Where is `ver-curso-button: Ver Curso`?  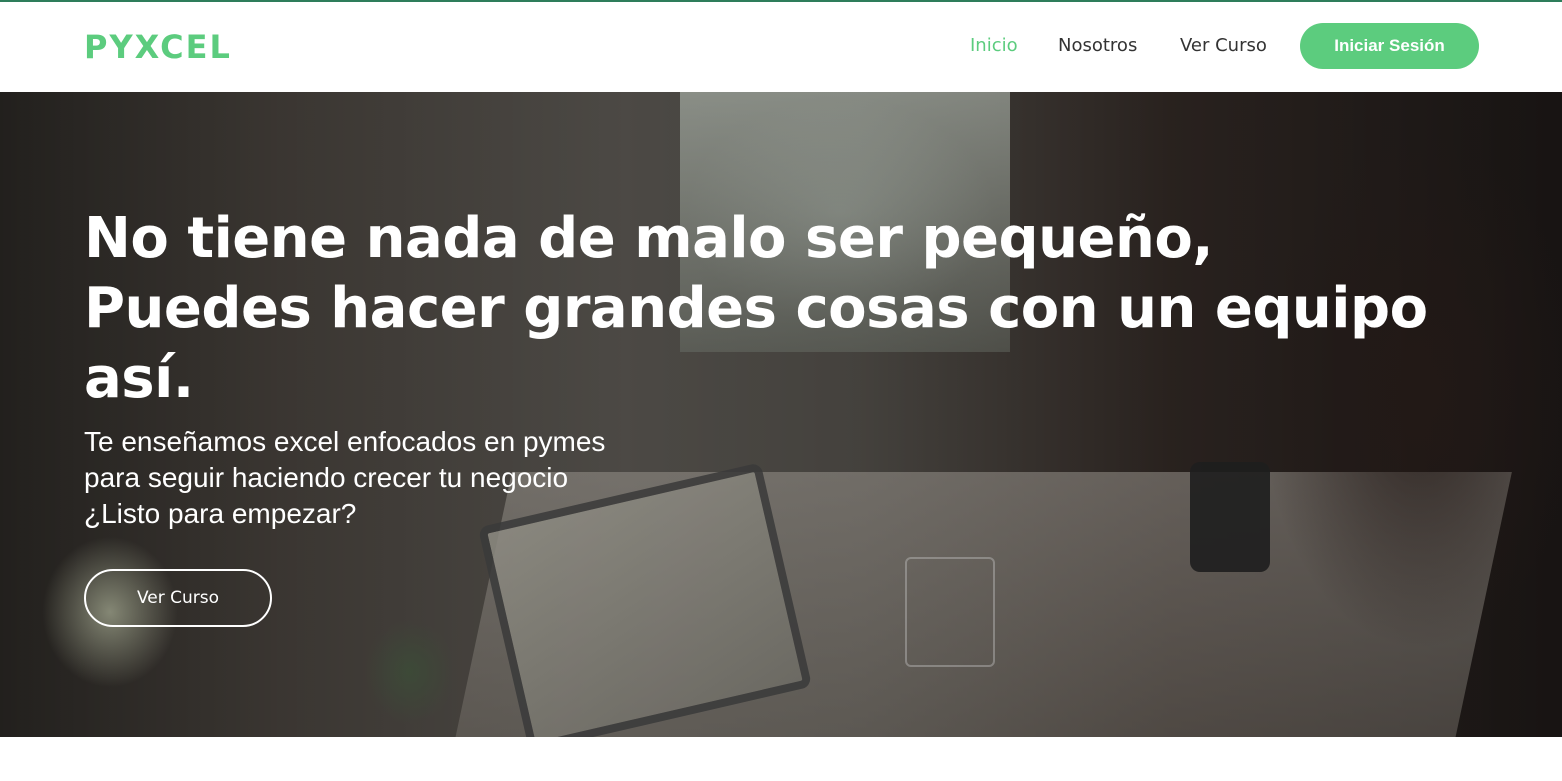
ver-curso-button: Ver Curso is located at coordinates (178, 598).